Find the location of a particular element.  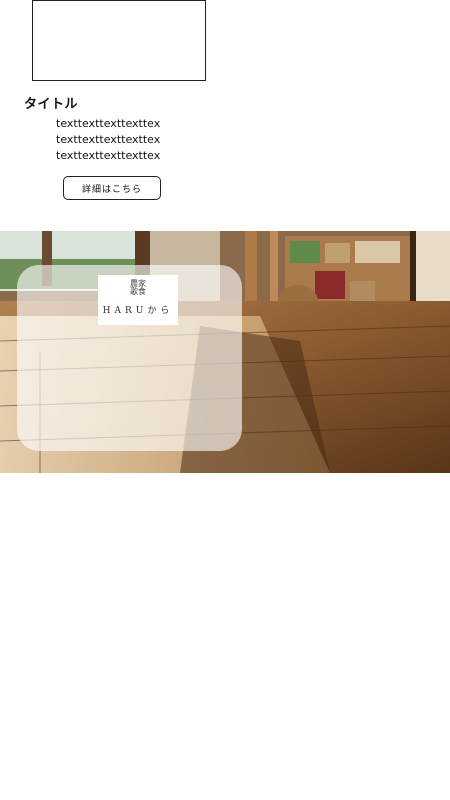

logo: 農家歌食 HARUから is located at coordinates (138, 300).